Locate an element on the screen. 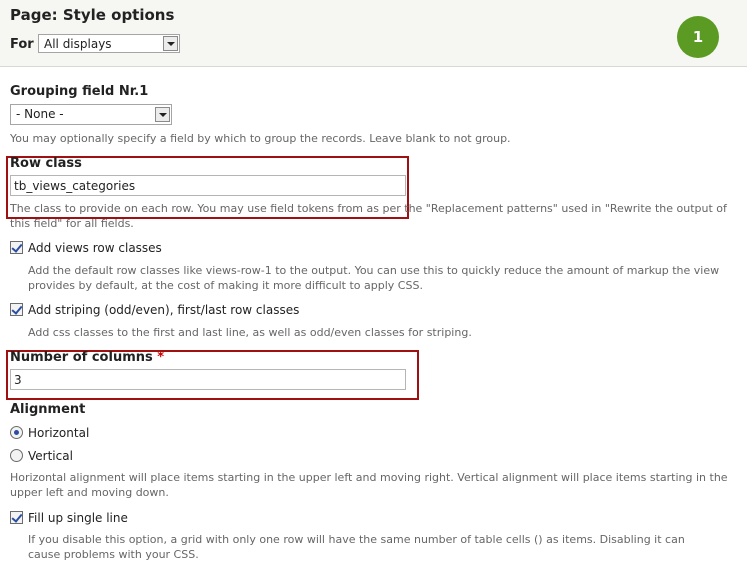  alignment-vertical-label: Vertical is located at coordinates (50, 456).